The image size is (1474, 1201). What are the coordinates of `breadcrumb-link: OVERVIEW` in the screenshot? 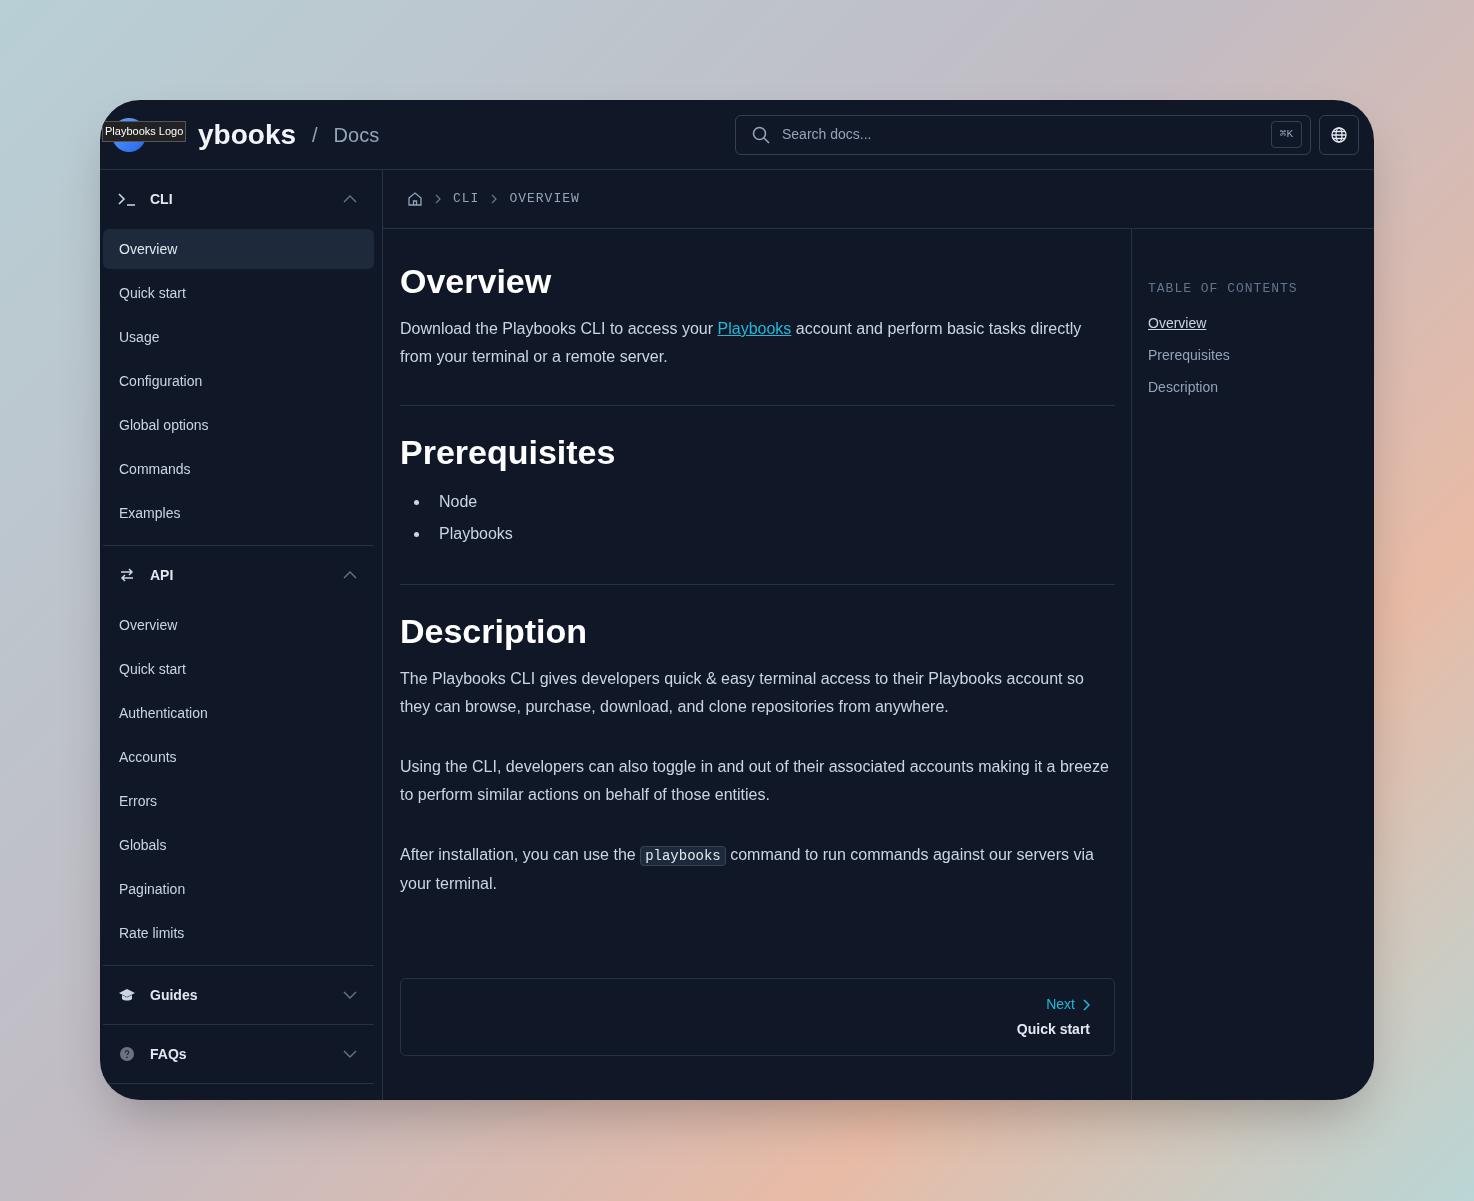 It's located at (544, 199).